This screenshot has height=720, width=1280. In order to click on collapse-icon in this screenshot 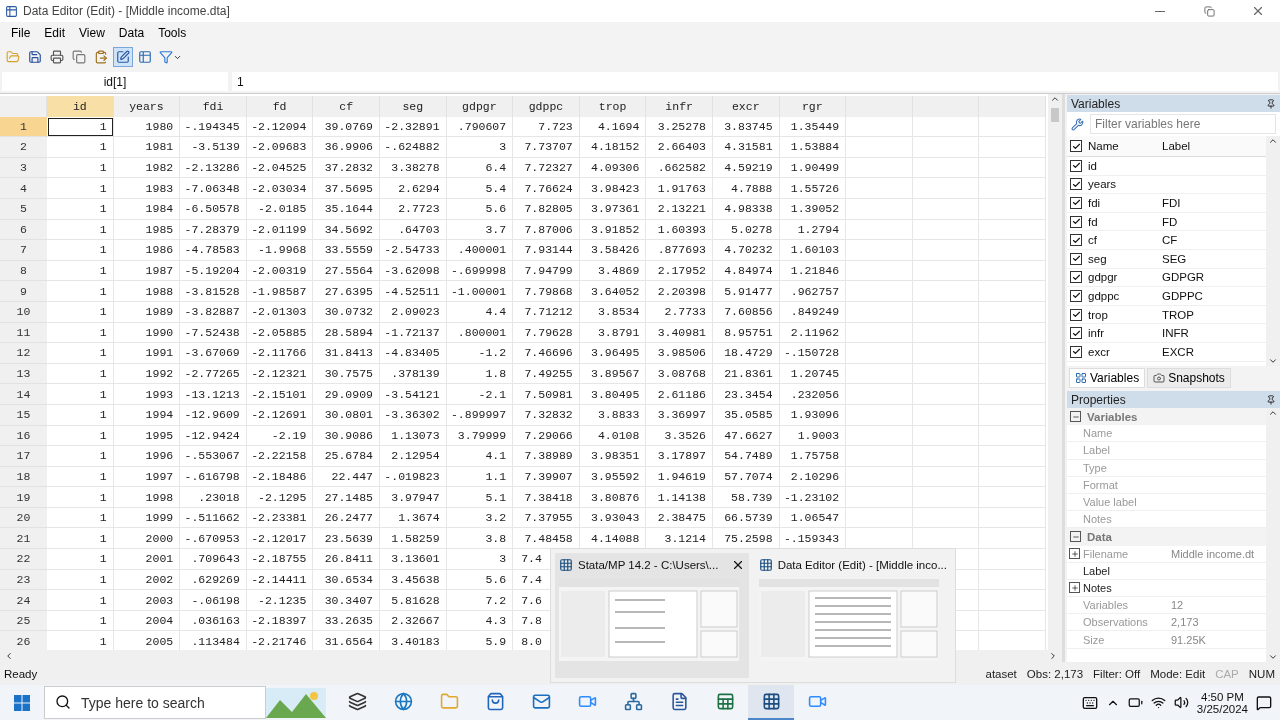, I will do `click(1075, 417)`.